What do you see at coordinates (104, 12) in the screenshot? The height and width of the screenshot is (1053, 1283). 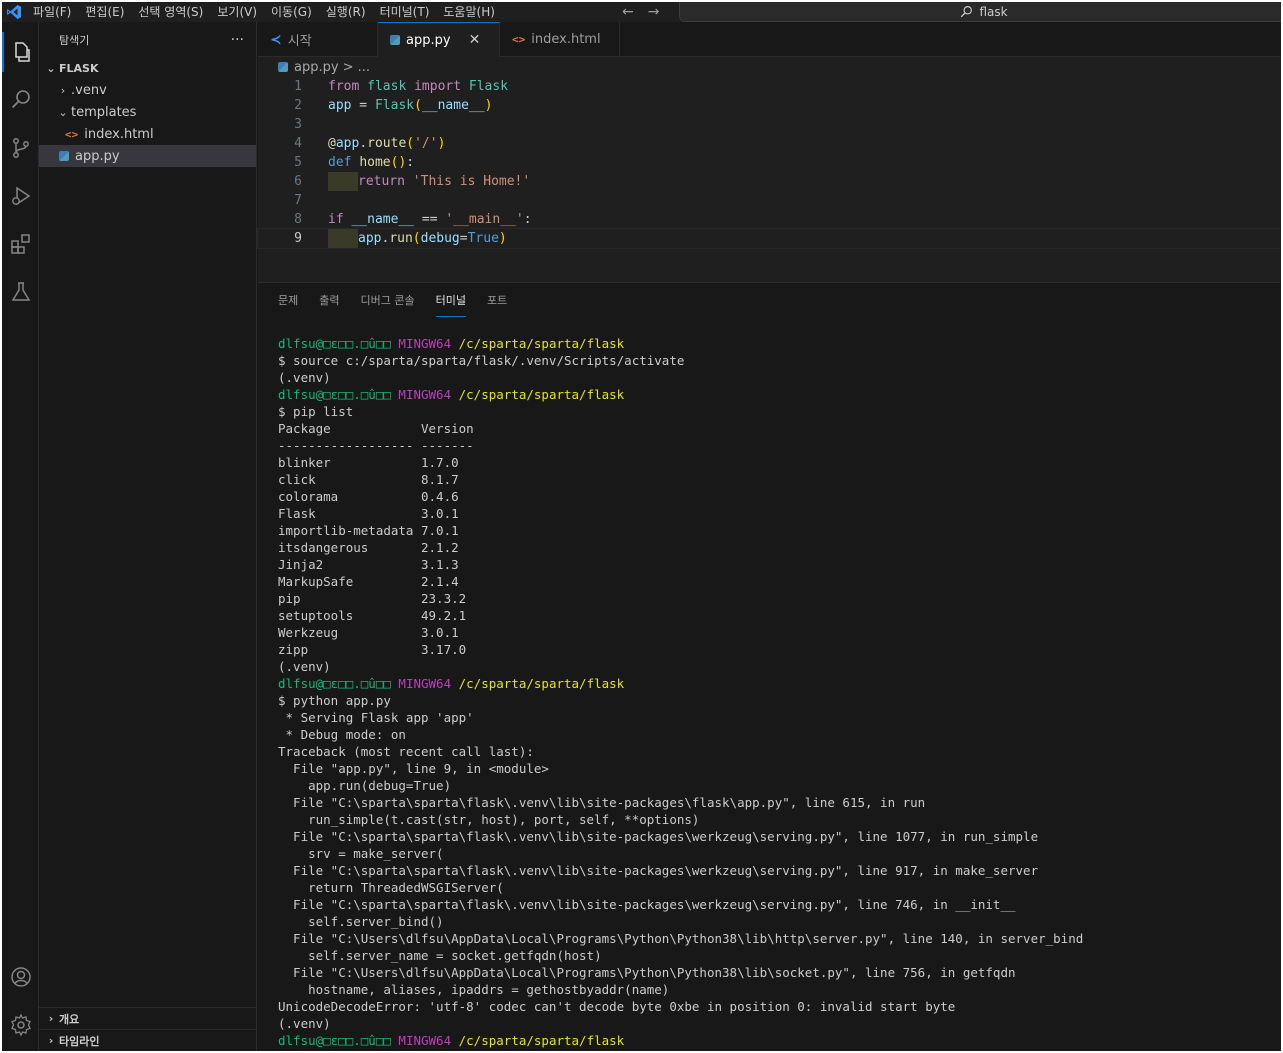 I see `menu-edit: 편집(E)` at bounding box center [104, 12].